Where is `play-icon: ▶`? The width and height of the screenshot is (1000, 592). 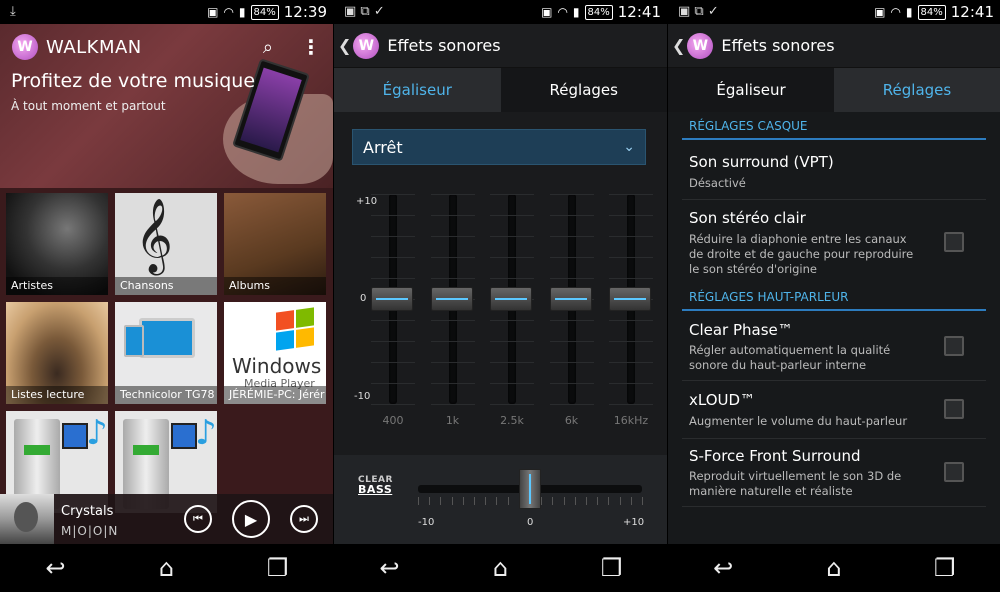
play-icon: ▶ is located at coordinates (251, 519).